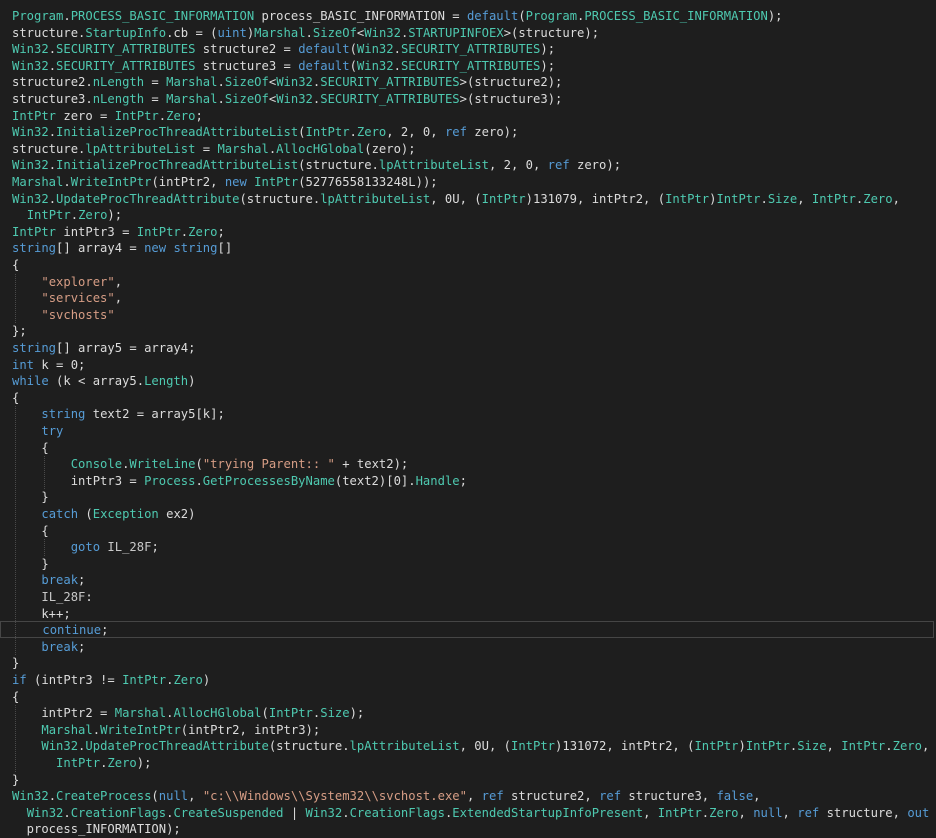 Image resolution: width=936 pixels, height=838 pixels. Describe the element at coordinates (474, 232) in the screenshot. I see `code-line: IntPtr intPtr3 = IntPtr.Zero;` at that location.